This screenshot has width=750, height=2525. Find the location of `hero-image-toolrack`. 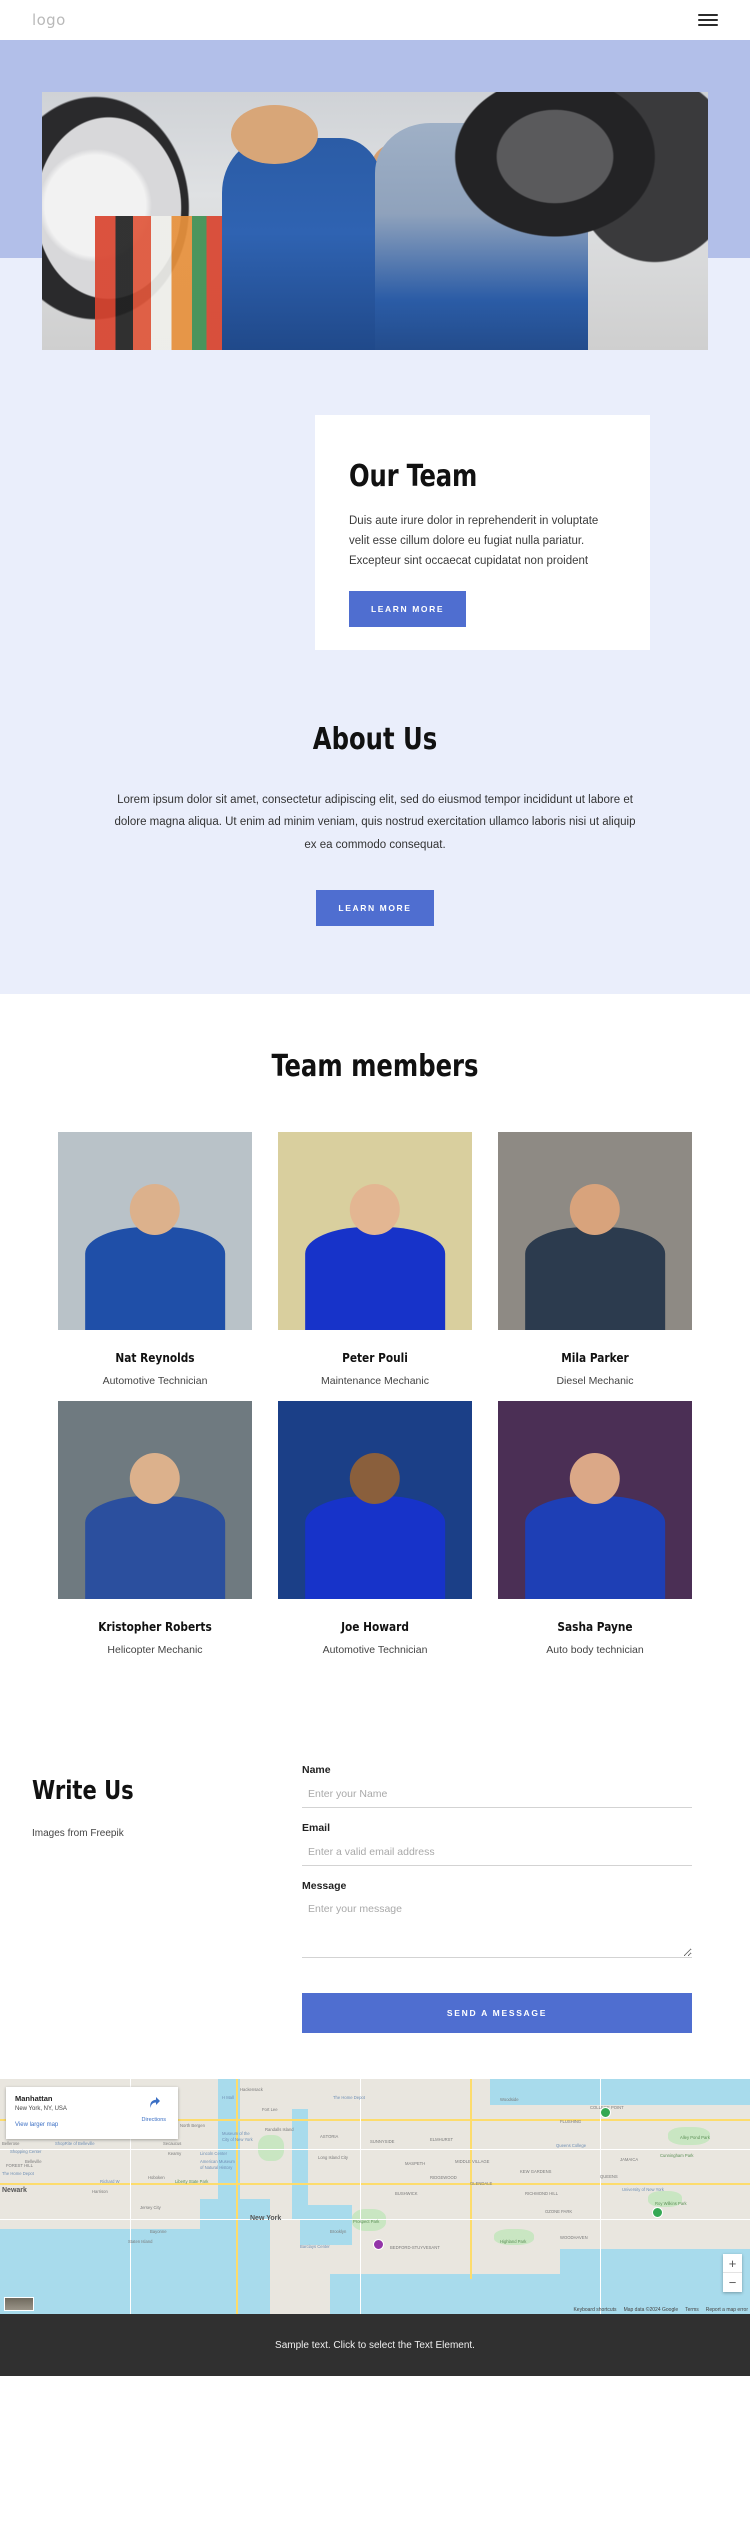

hero-image-toolrack is located at coordinates (168, 282).